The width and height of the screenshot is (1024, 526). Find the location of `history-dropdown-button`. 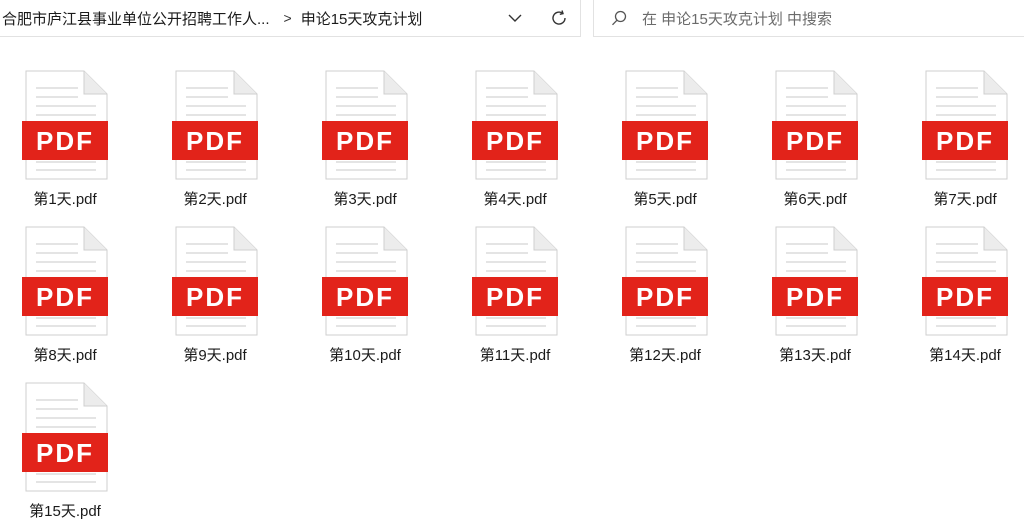

history-dropdown-button is located at coordinates (515, 18).